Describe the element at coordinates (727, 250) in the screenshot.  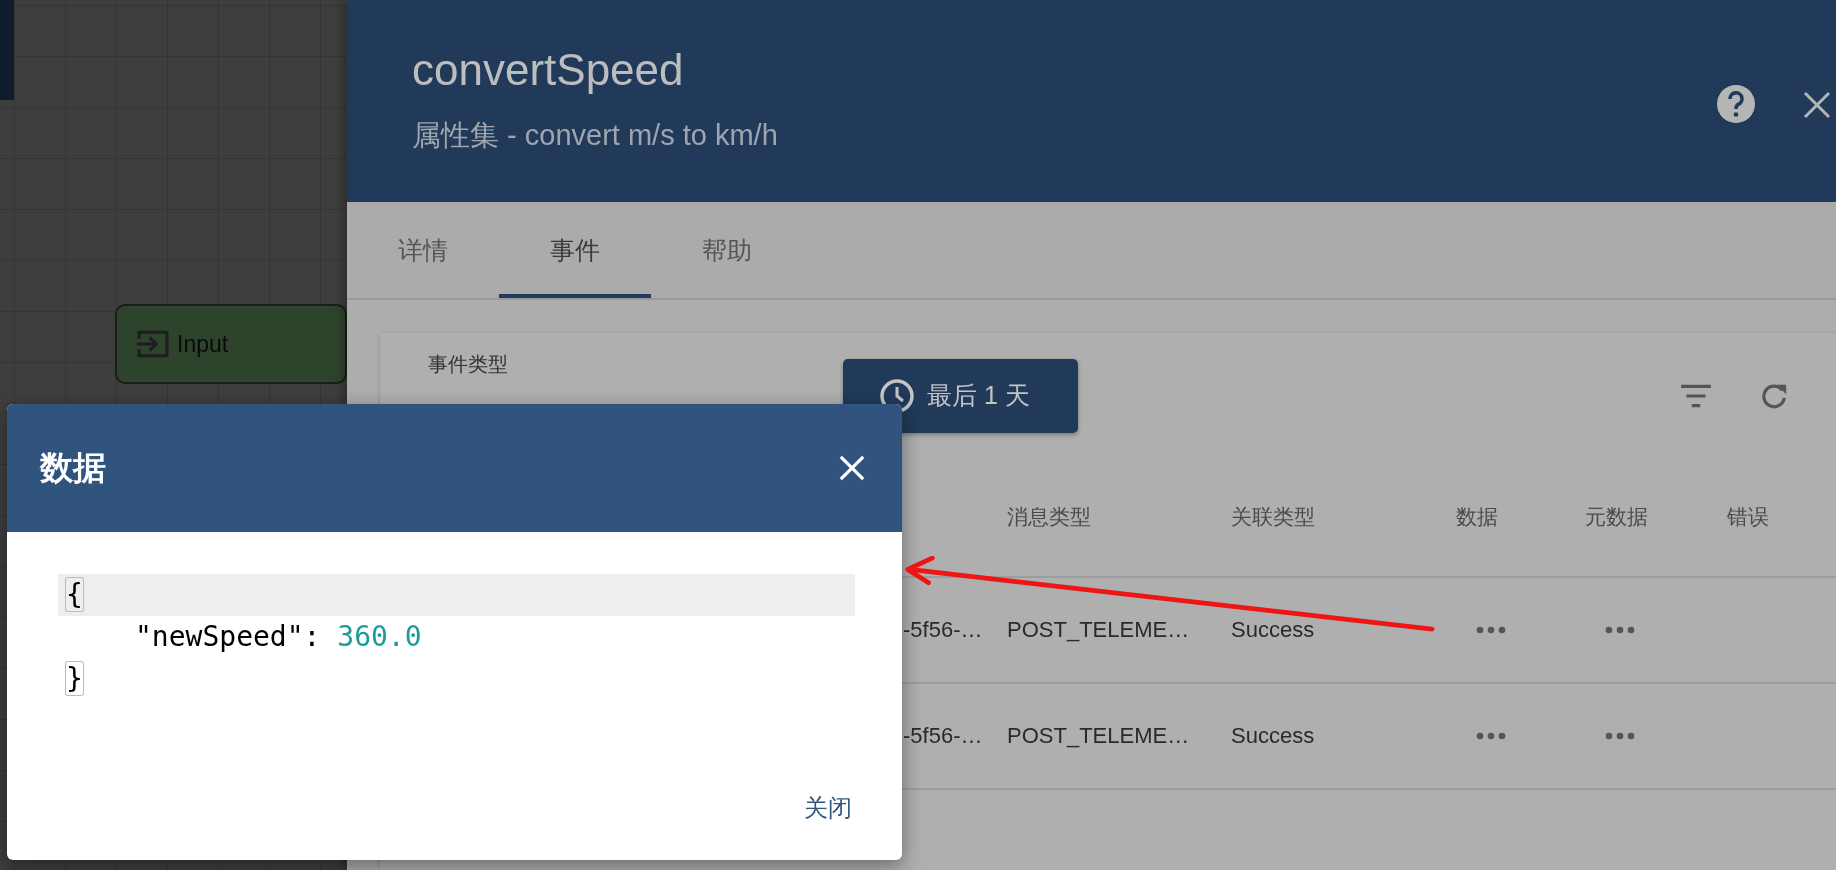
I see `tab: 帮助` at that location.